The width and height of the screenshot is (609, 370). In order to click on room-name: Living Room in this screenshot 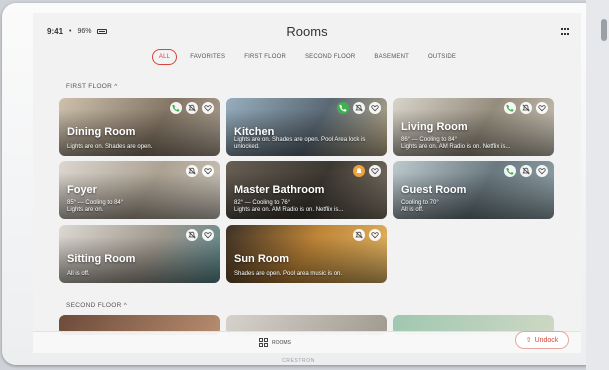, I will do `click(434, 127)`.